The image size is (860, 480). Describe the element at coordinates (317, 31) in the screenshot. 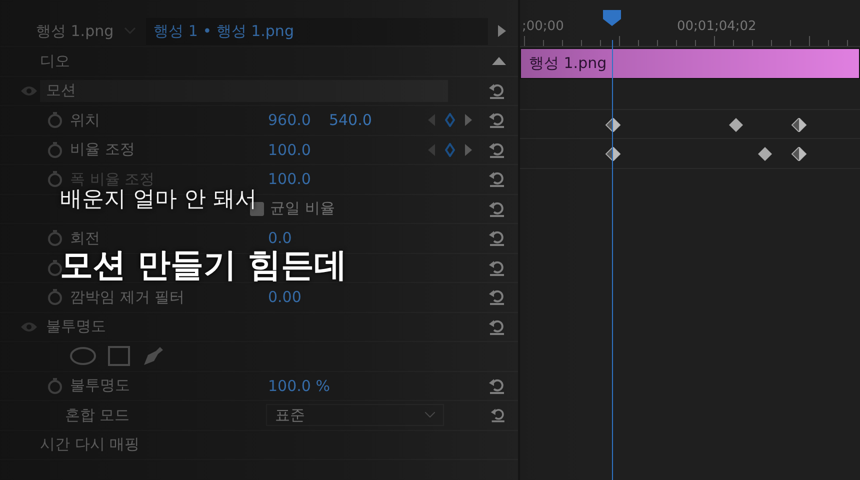

I see `sequence-clip-tab: 행성 1 • 행성 1.png` at that location.